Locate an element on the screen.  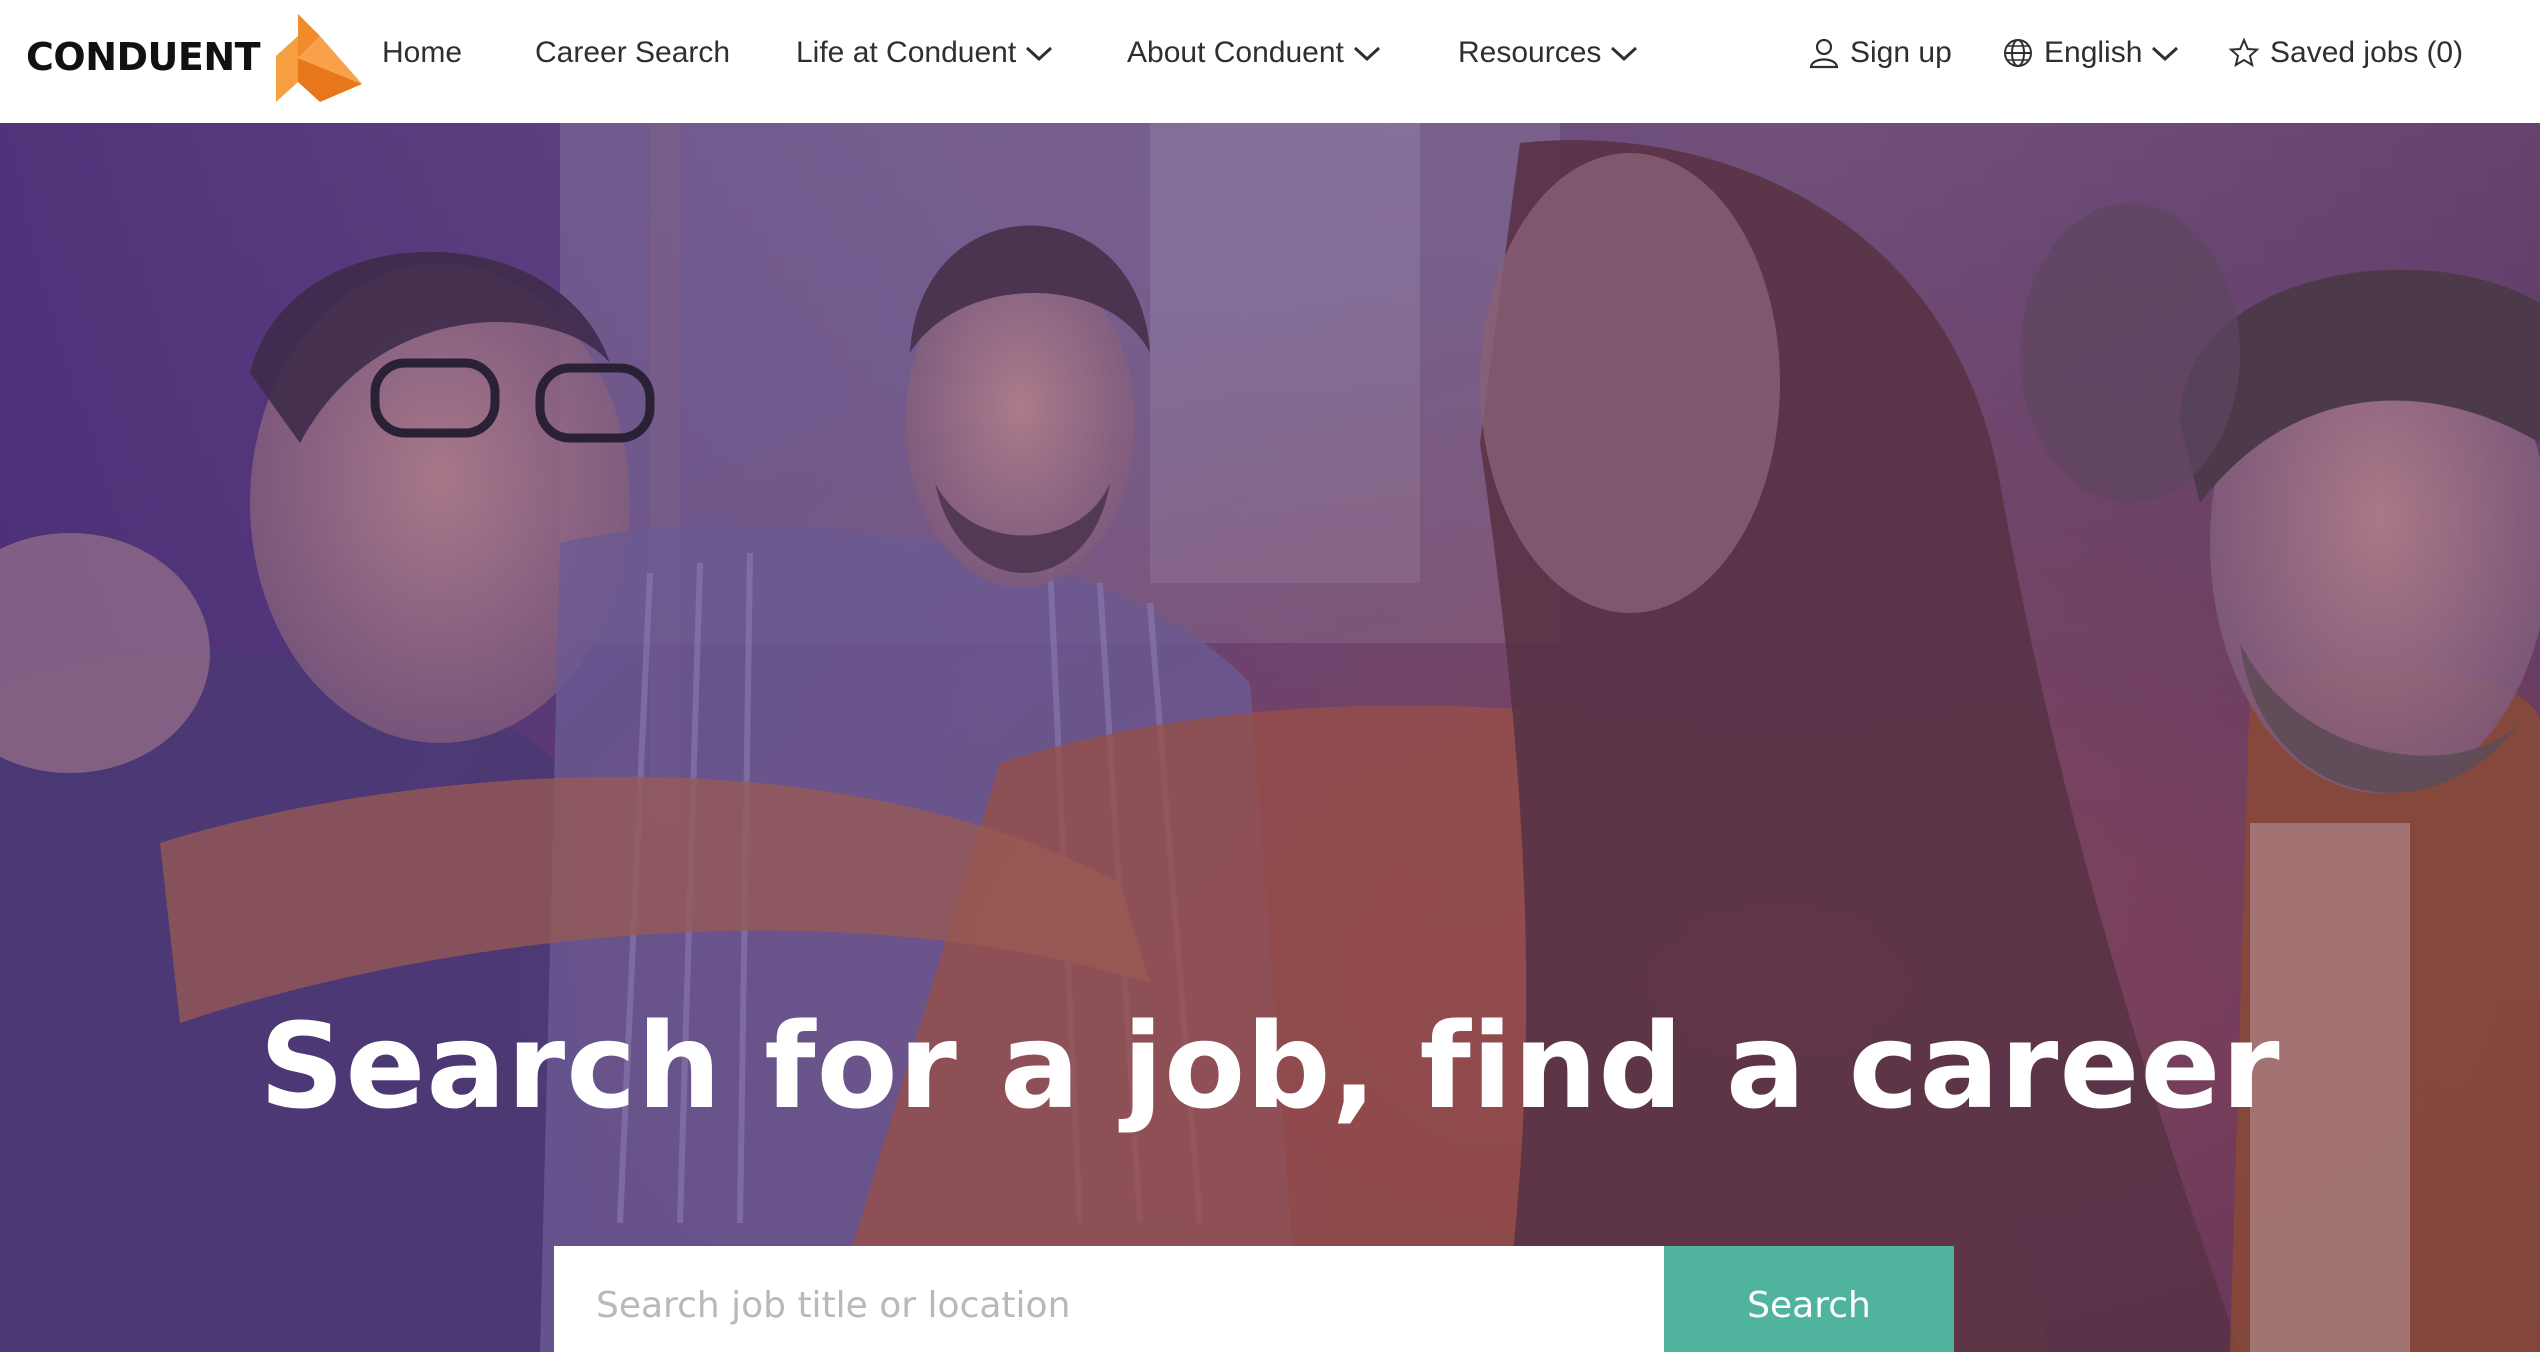
star-icon is located at coordinates (2244, 52).